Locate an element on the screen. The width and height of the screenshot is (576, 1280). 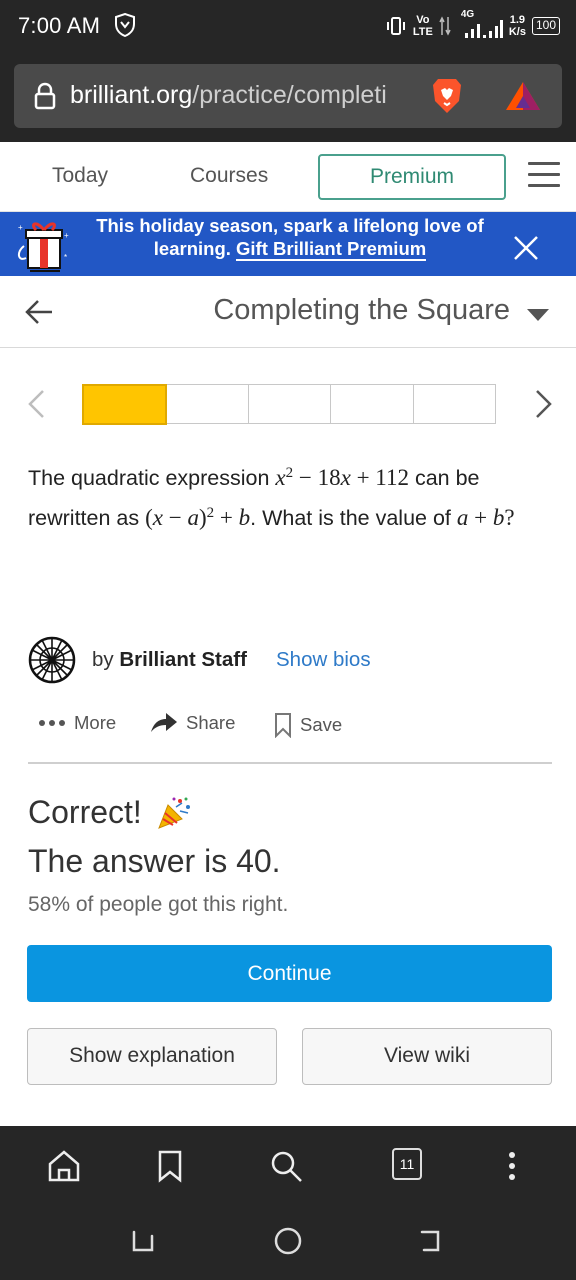
browser-bottom-toolbar: 11 is located at coordinates (288, 1165).